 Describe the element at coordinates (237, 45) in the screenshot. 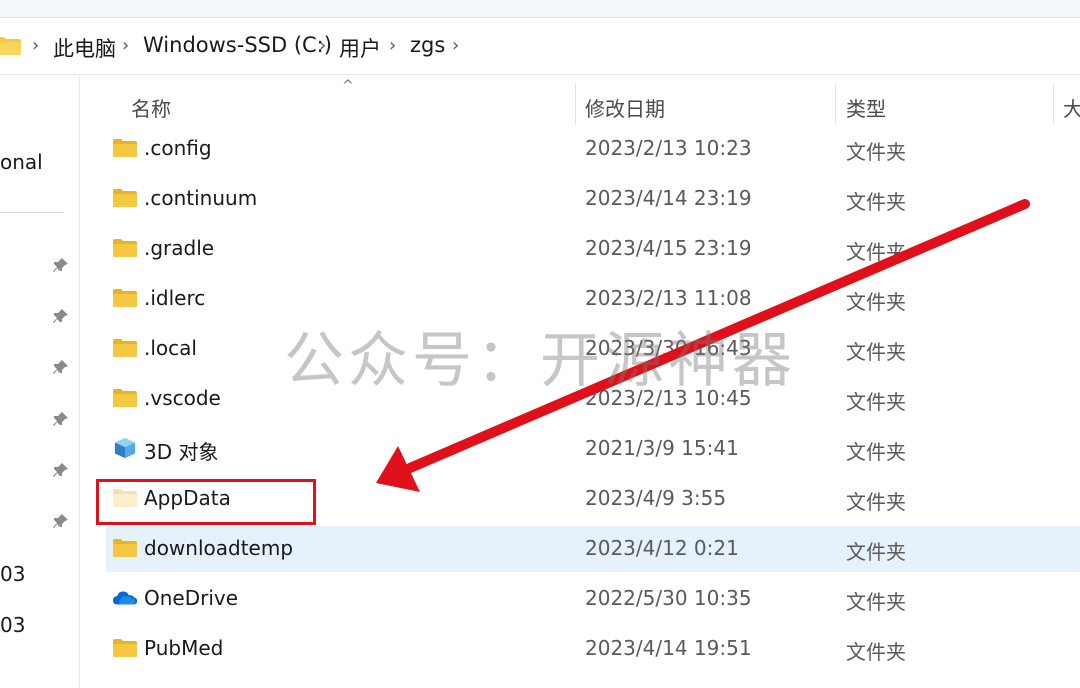

I see `breadcrumb-drive-c: Windows-SSD (C:)` at that location.